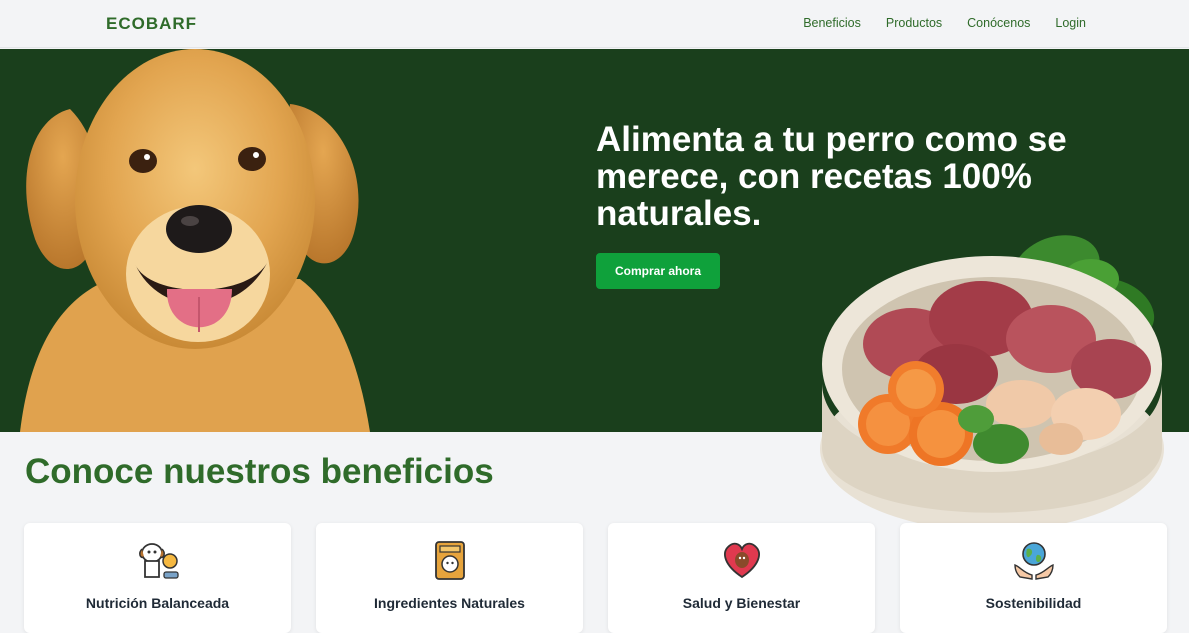  I want to click on benefit-card-ingredientes: Ingredientes Naturales, so click(449, 578).